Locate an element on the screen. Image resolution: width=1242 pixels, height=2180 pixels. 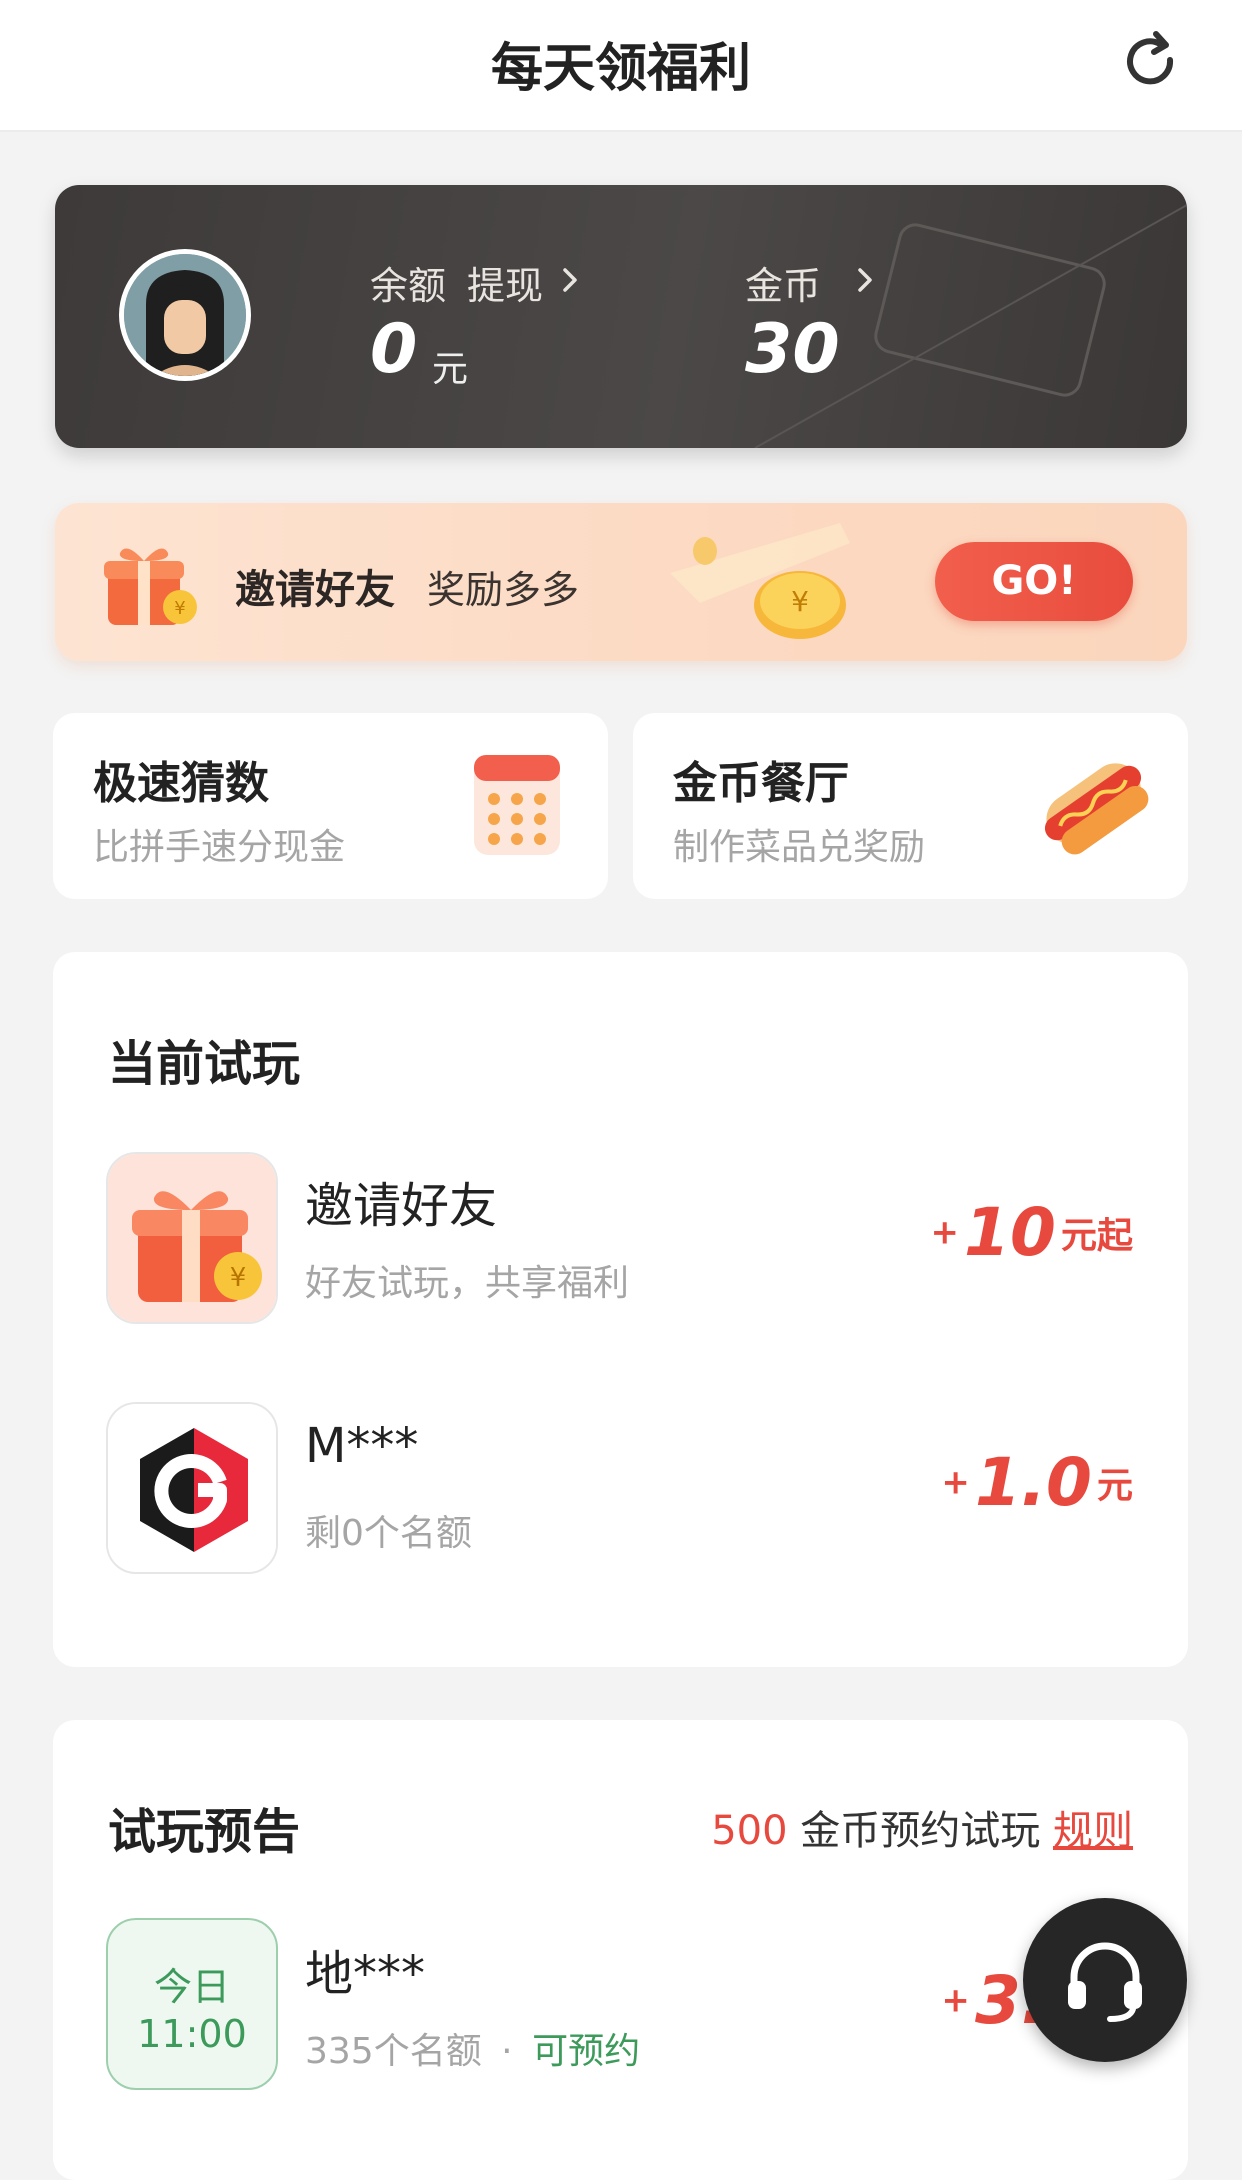
tile-coin-restaurant: 金币餐厅 制作菜品兑奖励 is located at coordinates (910, 806).